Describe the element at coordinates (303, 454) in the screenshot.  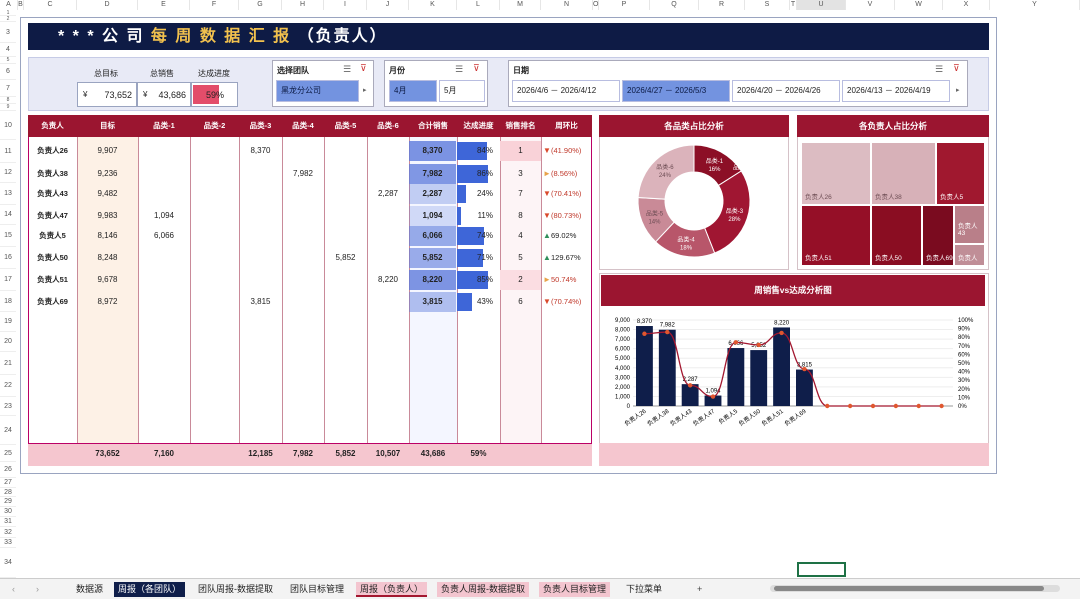
I see `total-value: 7,982` at that location.